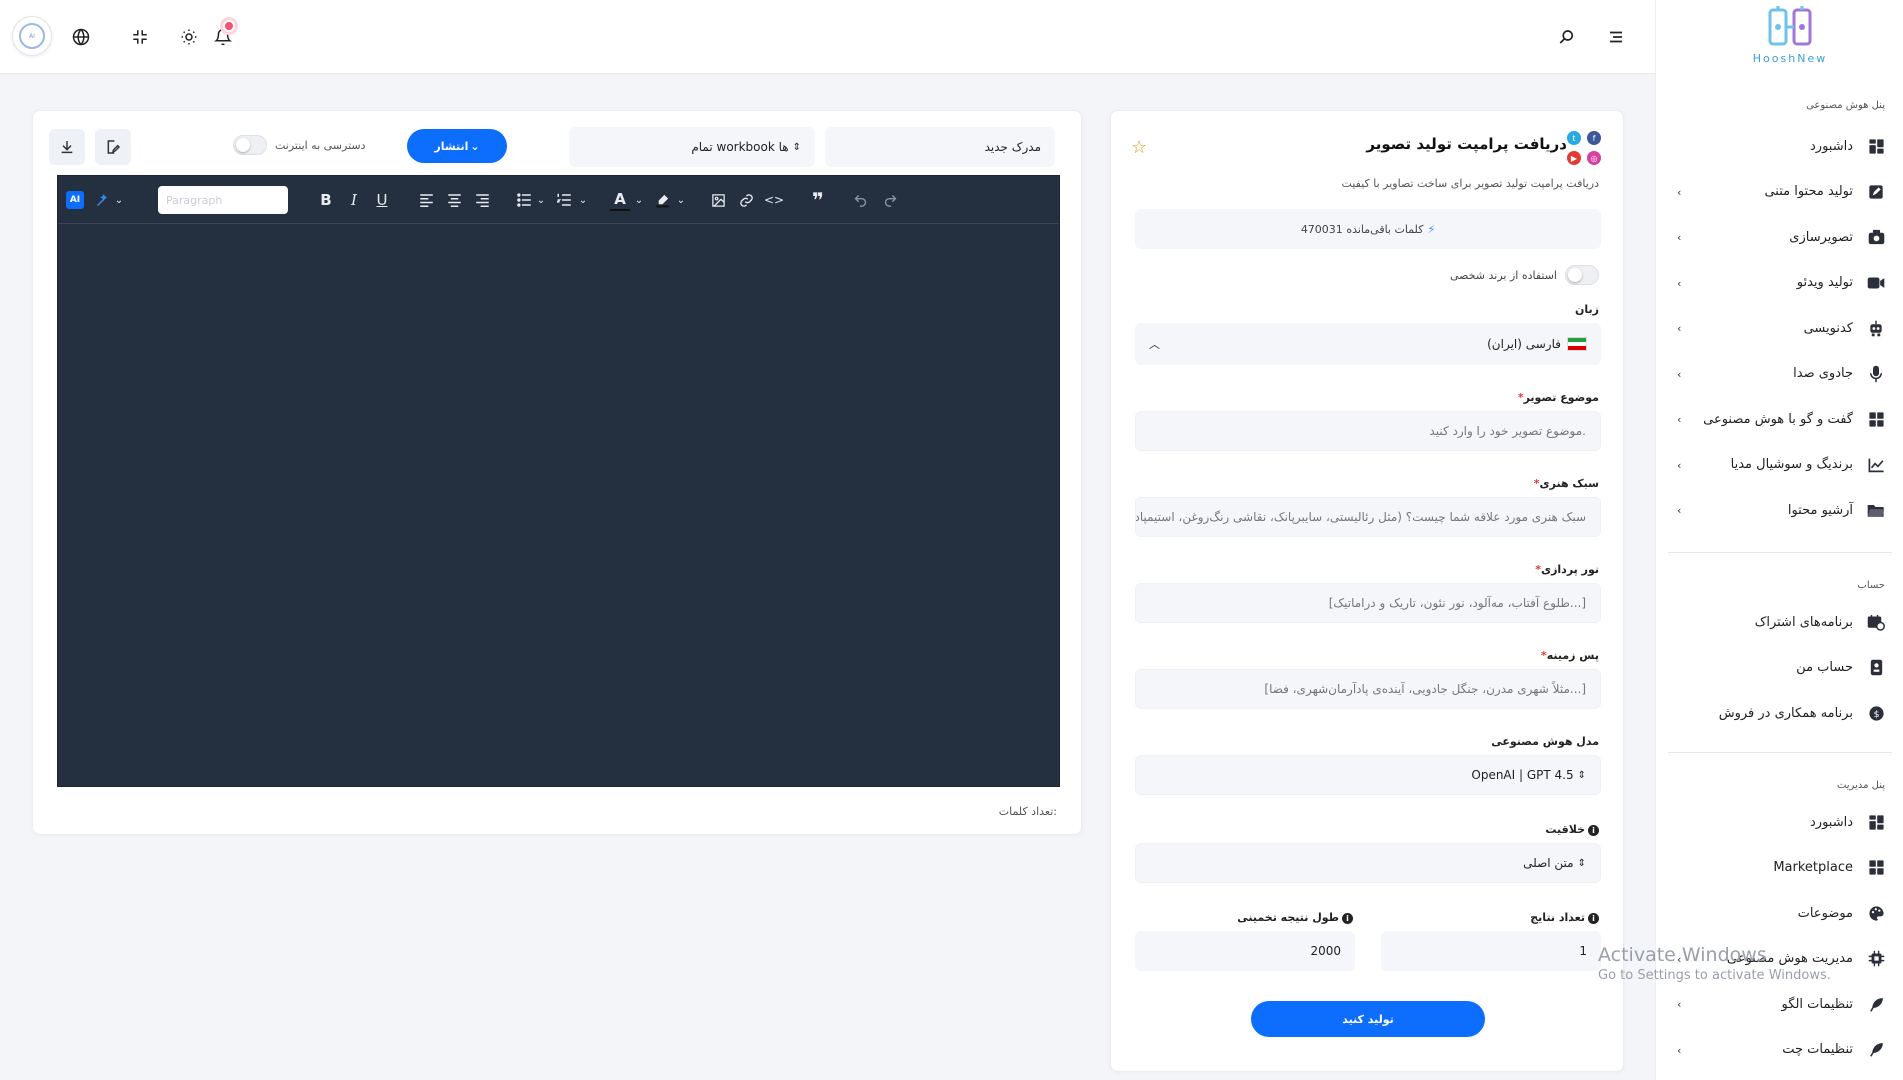 The height and width of the screenshot is (1080, 1903). What do you see at coordinates (1779, 283) in the screenshot?
I see `sidebar-item-ai-3: ‹ تولید ویدئو` at bounding box center [1779, 283].